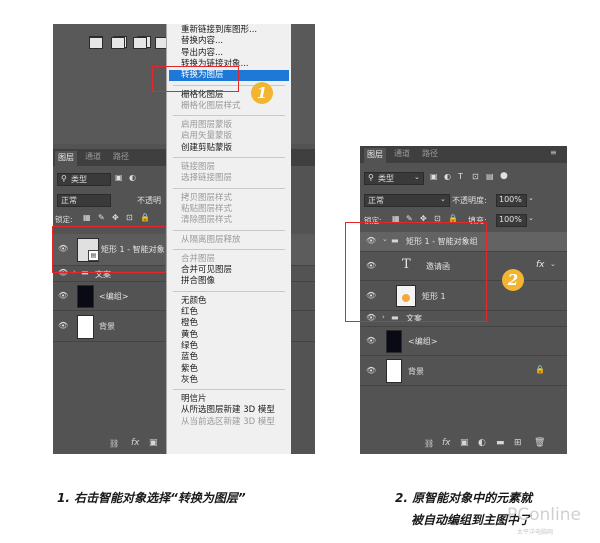 The image size is (600, 543). Describe the element at coordinates (469, 200) in the screenshot. I see `opacity-label: 不透明度:` at that location.